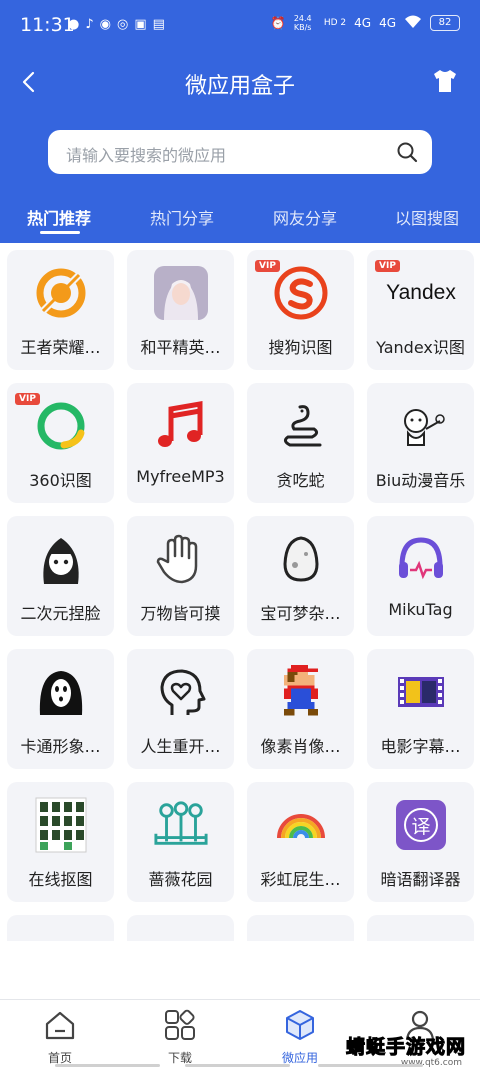 This screenshot has height=1070, width=480. What do you see at coordinates (305, 217) in the screenshot?
I see `tab-user-share: 网友分享` at bounding box center [305, 217].